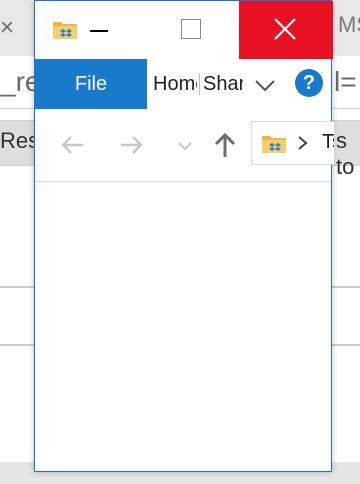  I want to click on breadcrumb-chevron-icon, so click(303, 143).